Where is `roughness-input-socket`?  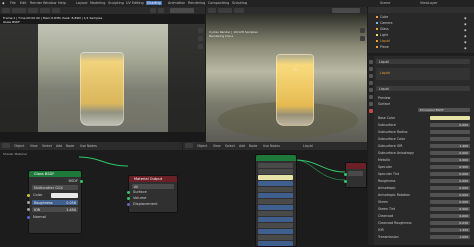
roughness-input-socket is located at coordinates (28, 202).